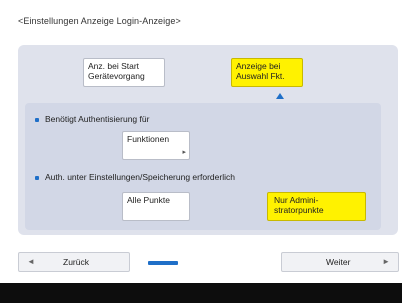  I want to click on selection-indicator-icon, so click(280, 96).